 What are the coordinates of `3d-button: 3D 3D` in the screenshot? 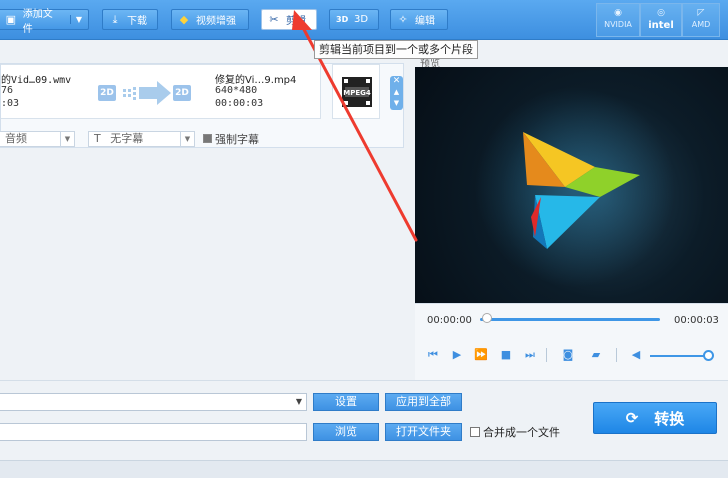 It's located at (354, 19).